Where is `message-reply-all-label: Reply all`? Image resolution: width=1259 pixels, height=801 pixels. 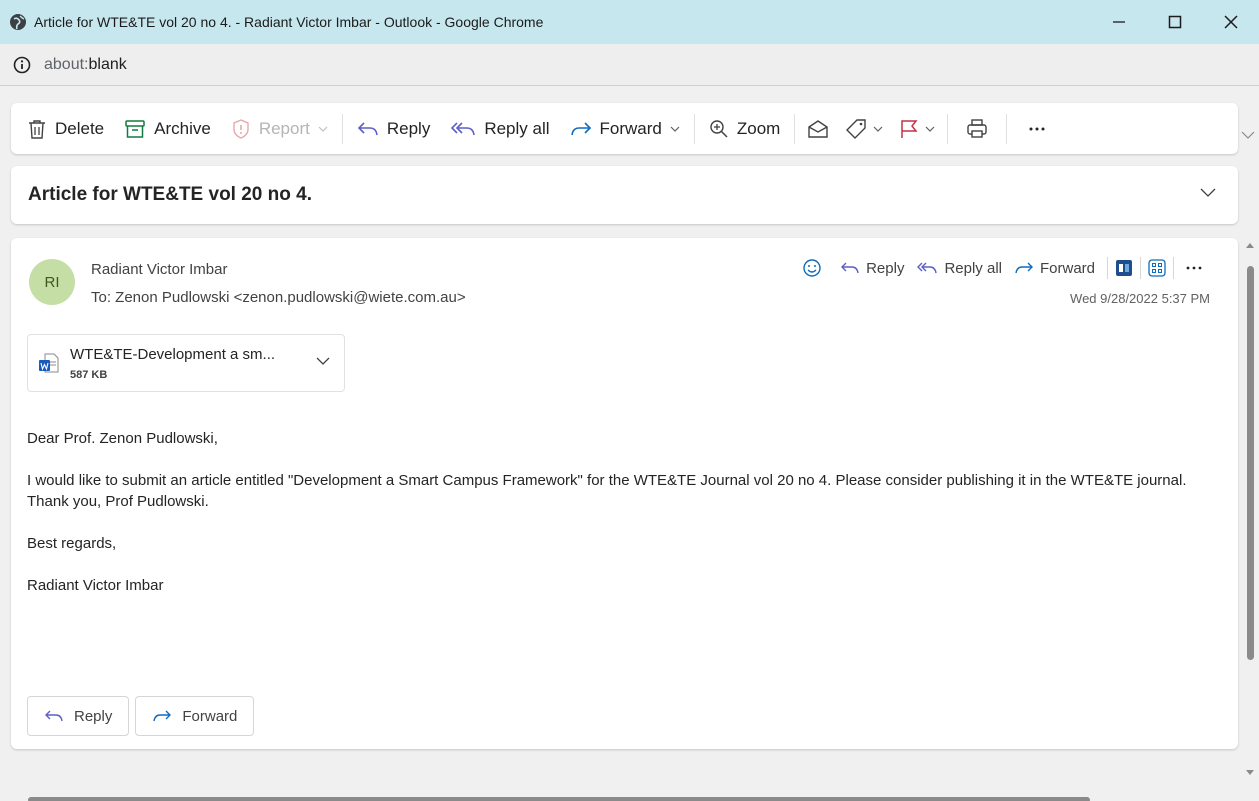
message-reply-all-label: Reply all is located at coordinates (973, 268).